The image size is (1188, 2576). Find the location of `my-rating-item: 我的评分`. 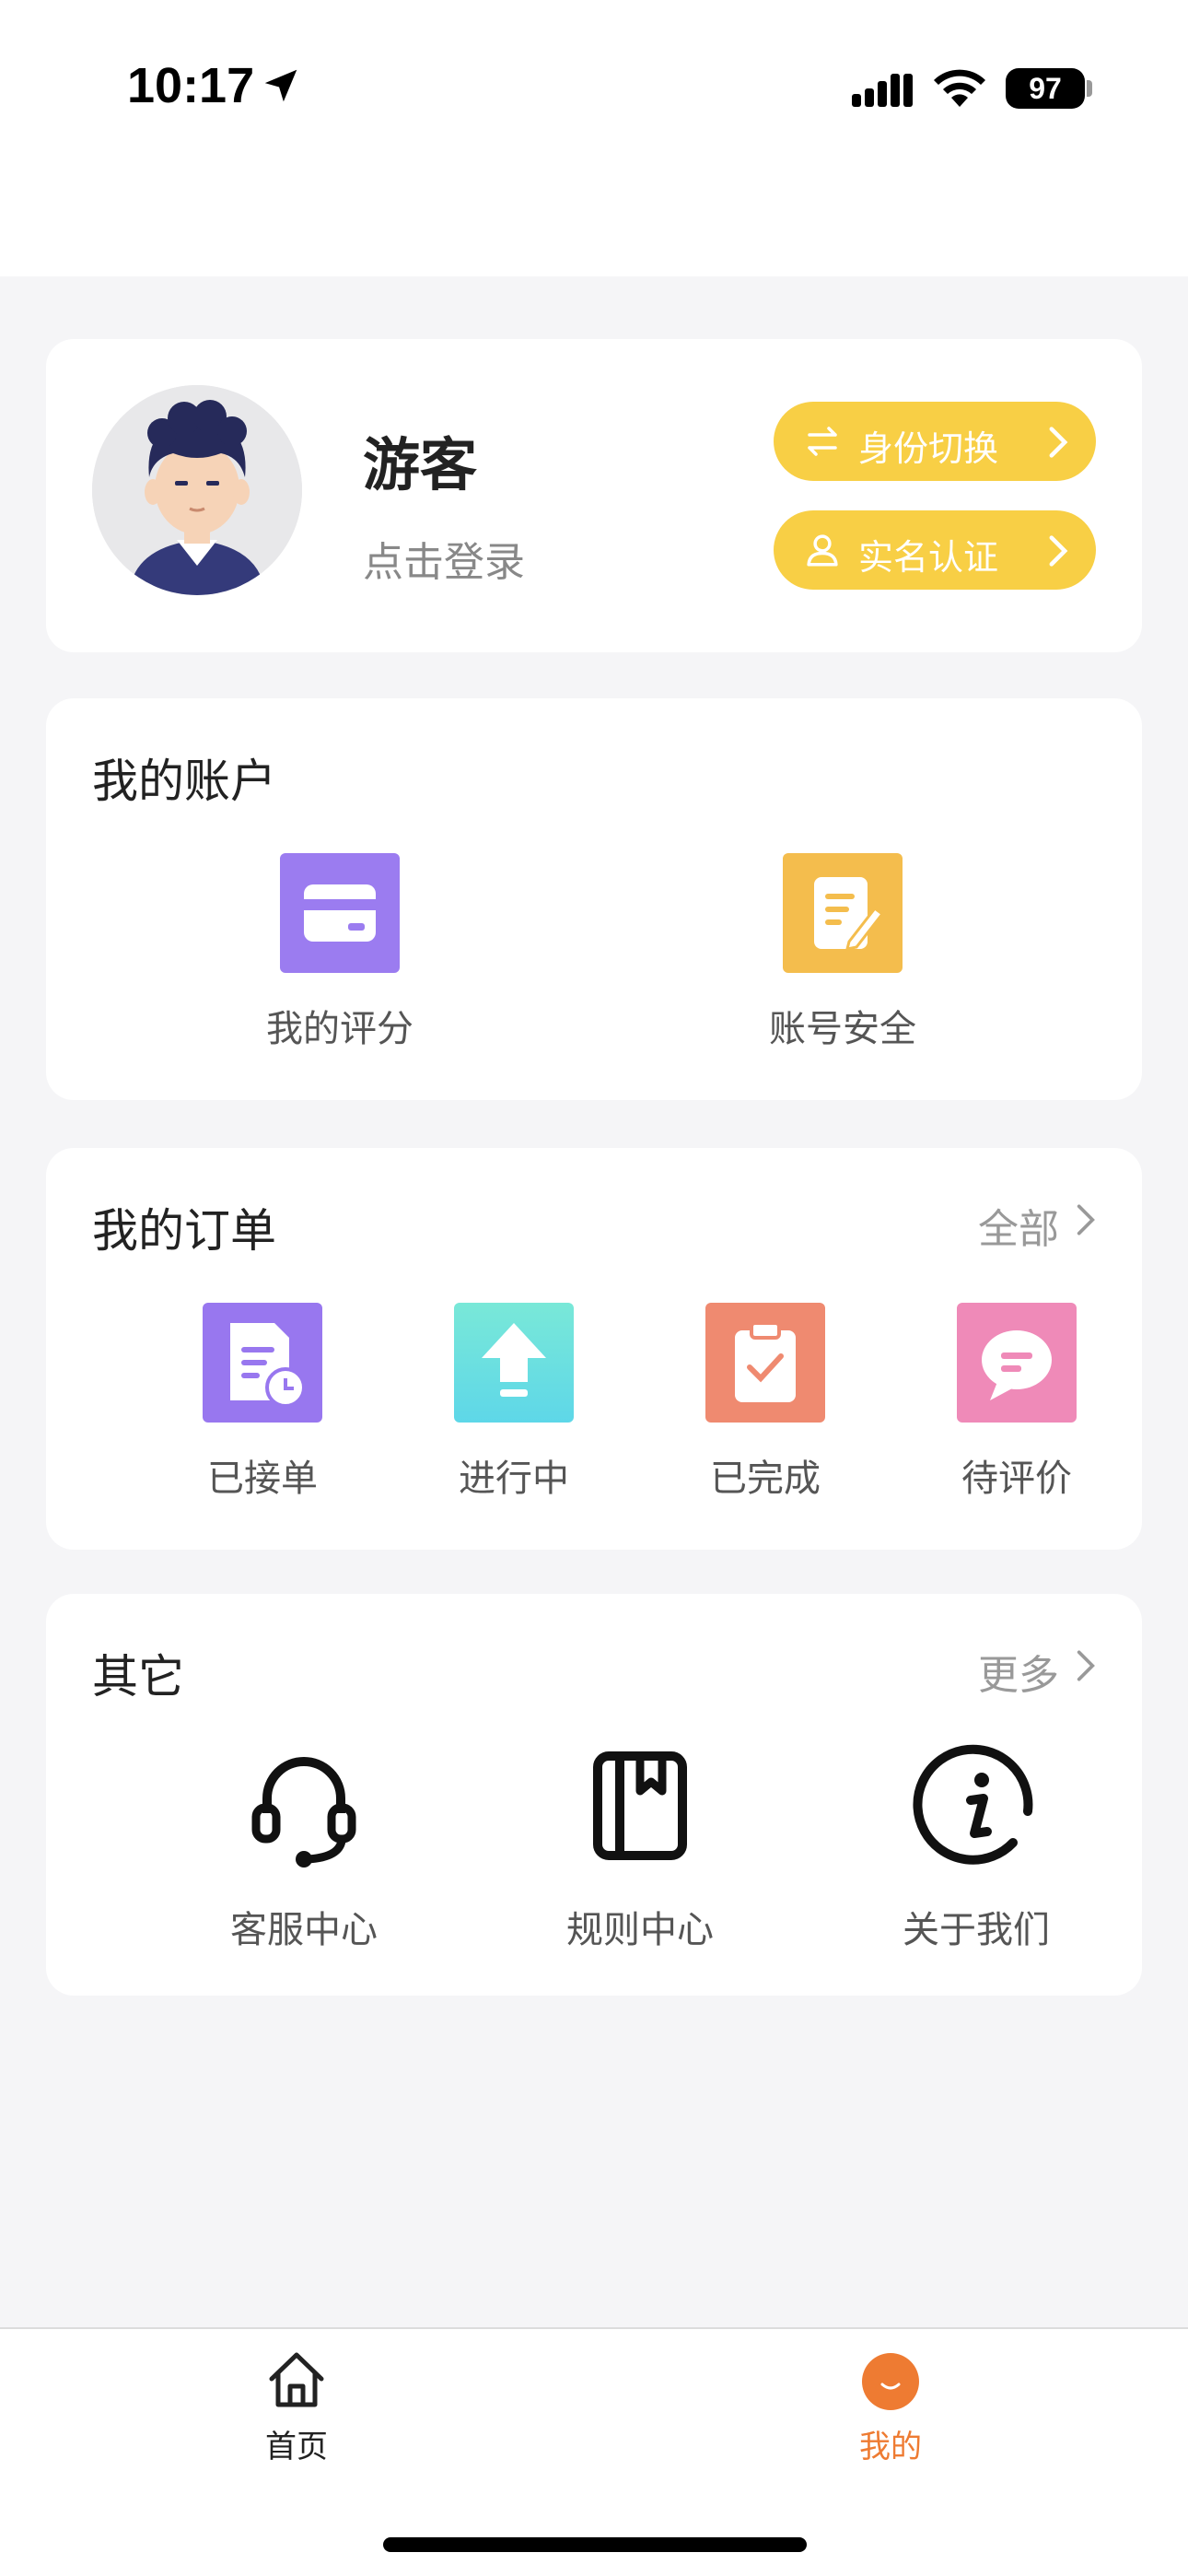

my-rating-item: 我的评分 is located at coordinates (339, 953).